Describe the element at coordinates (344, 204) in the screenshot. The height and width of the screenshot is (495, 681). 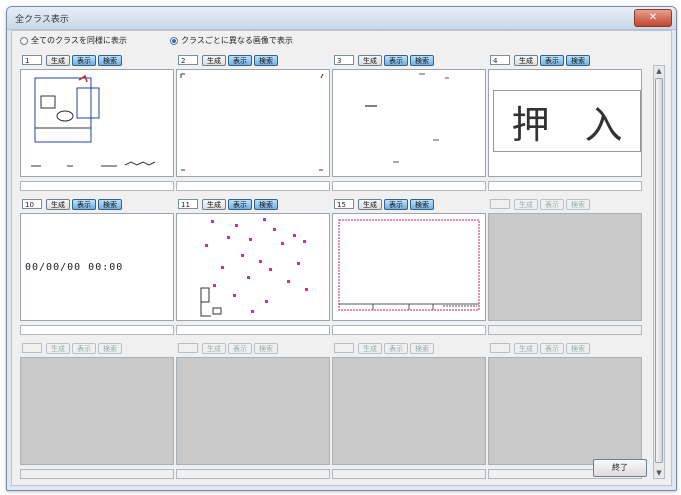
I see `class-number-field: 15` at that location.